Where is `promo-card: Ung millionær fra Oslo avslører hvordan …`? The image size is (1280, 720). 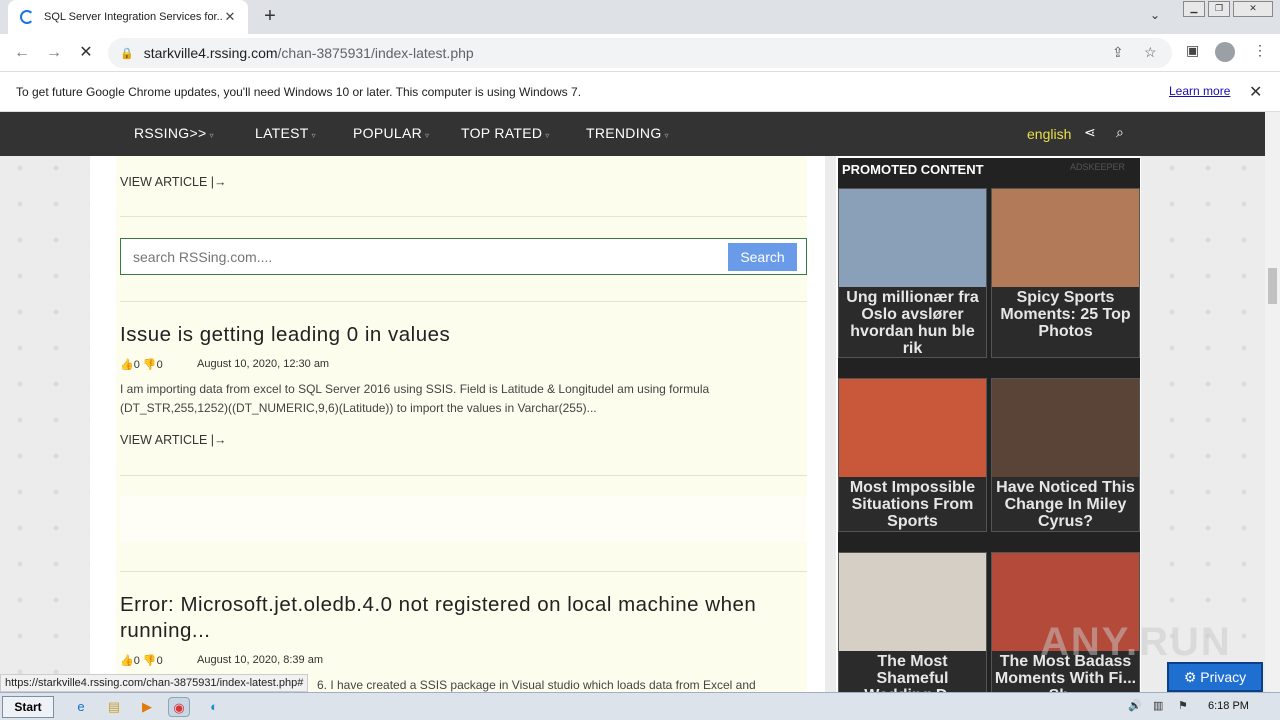
promo-card: Ung millionær fra Oslo avslører hvordan … is located at coordinates (912, 273).